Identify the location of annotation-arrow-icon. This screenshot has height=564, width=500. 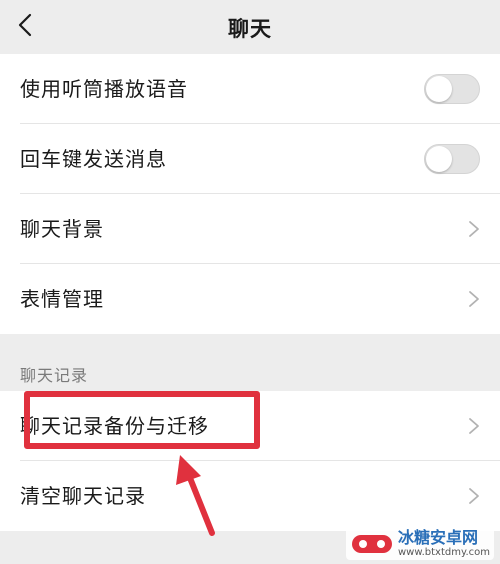
(195, 495).